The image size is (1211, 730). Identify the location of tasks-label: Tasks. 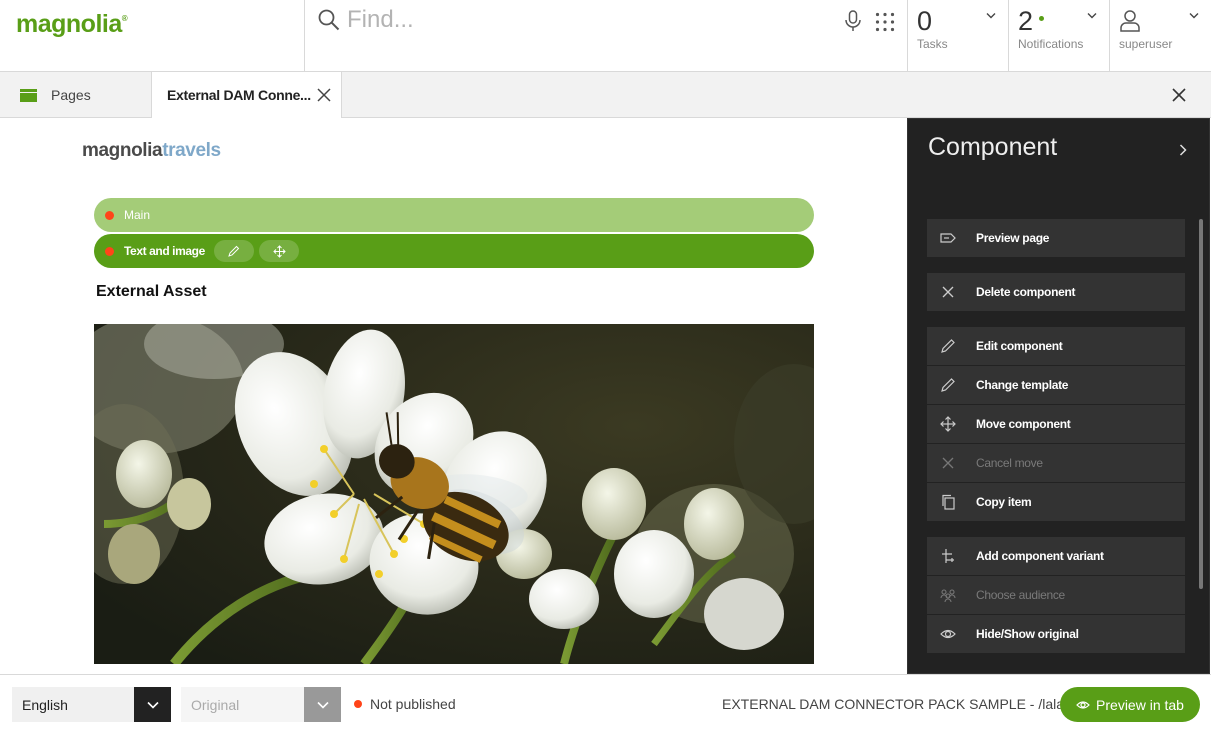
(932, 44).